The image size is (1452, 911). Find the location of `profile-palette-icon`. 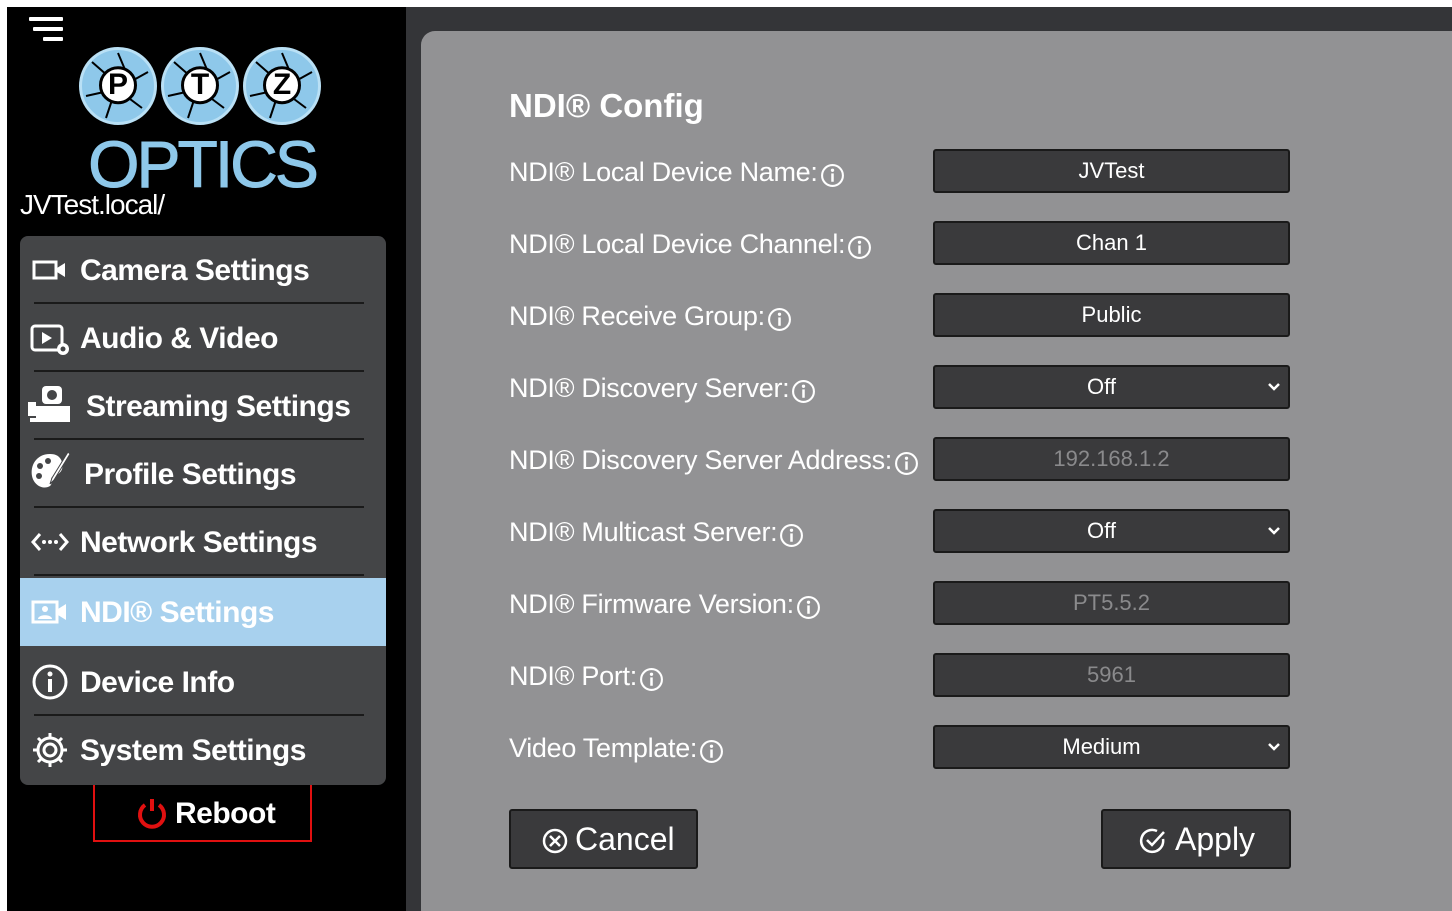

profile-palette-icon is located at coordinates (51, 469).